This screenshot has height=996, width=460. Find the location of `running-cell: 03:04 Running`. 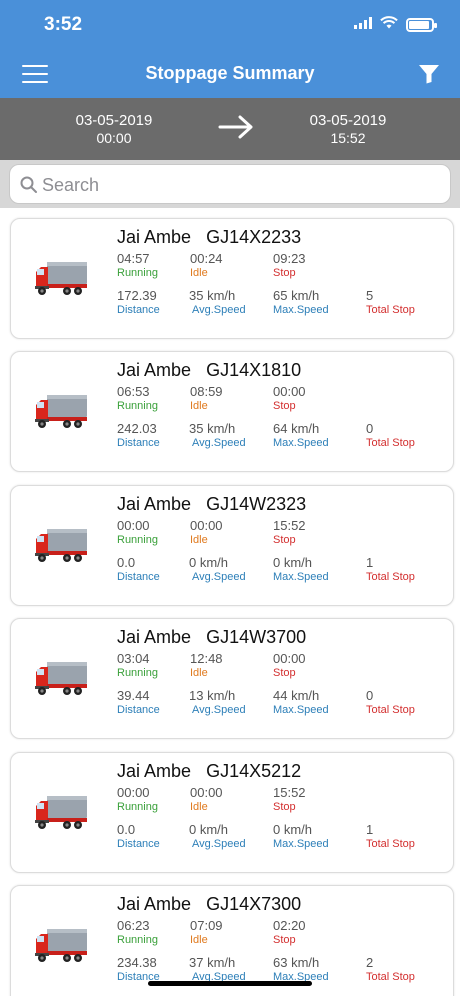

running-cell: 03:04 Running is located at coordinates (137, 665).